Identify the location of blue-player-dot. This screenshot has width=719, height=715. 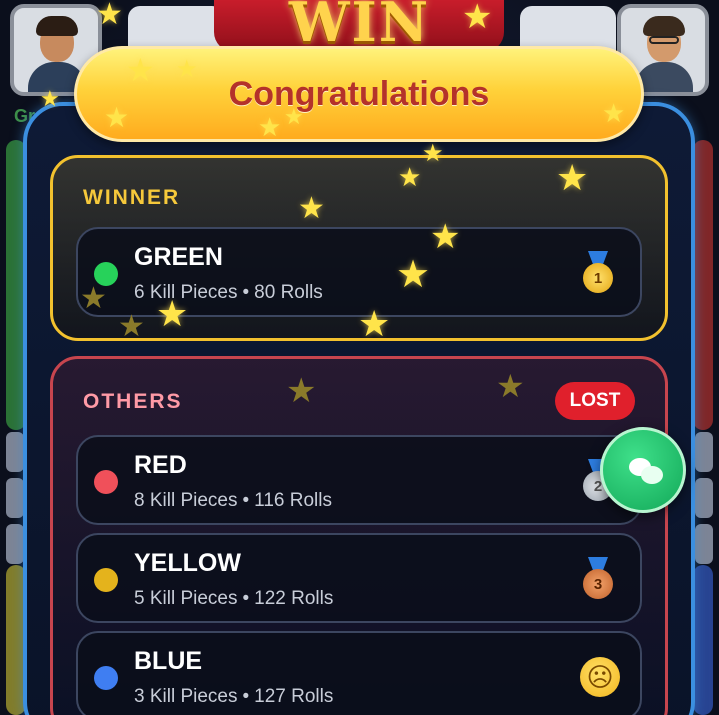
(106, 678).